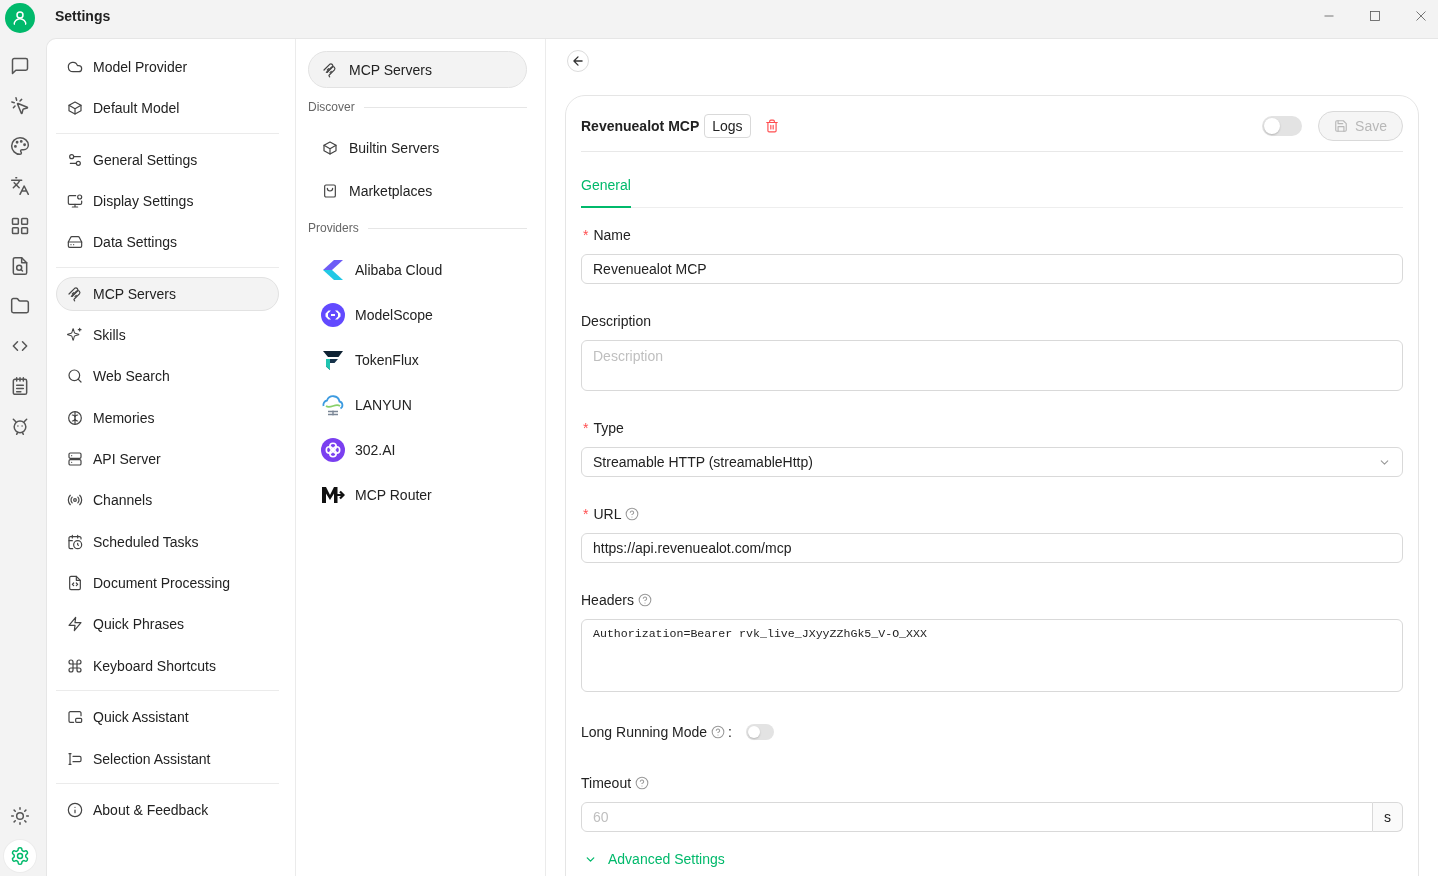  I want to click on file-search-icon, so click(20, 266).